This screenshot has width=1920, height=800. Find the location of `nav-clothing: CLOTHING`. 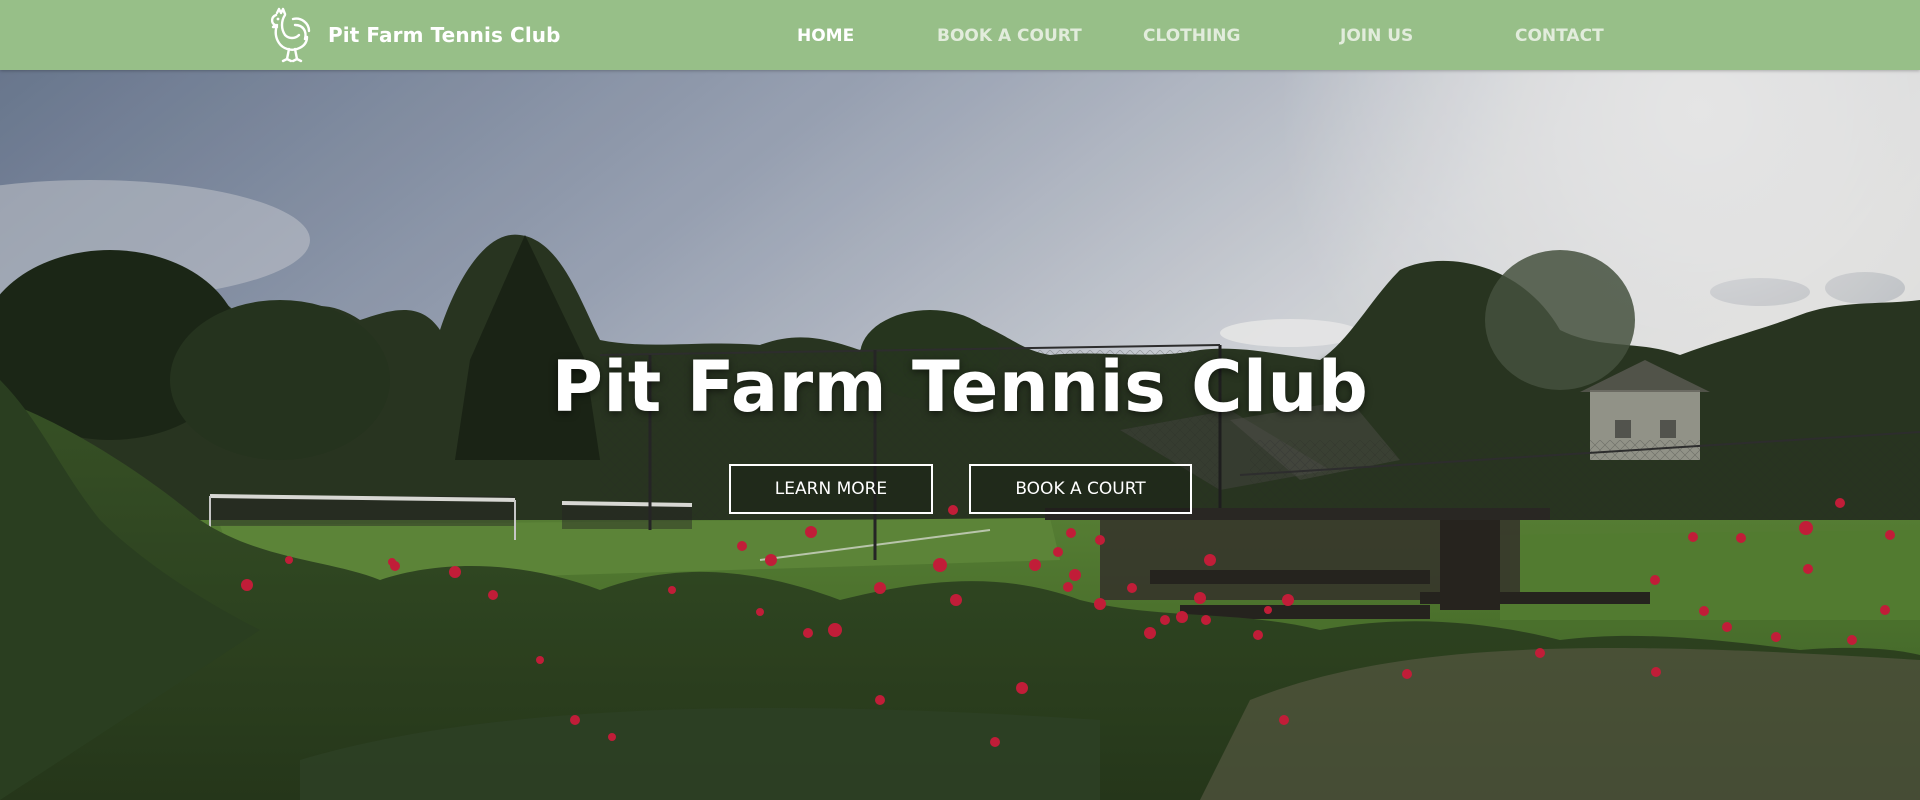

nav-clothing: CLOTHING is located at coordinates (1191, 36).